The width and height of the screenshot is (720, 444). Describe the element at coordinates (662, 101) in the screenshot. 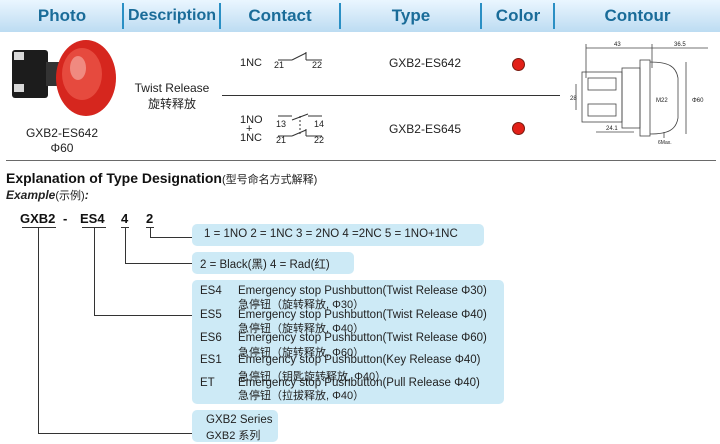

I see `dim-mid: M22` at that location.